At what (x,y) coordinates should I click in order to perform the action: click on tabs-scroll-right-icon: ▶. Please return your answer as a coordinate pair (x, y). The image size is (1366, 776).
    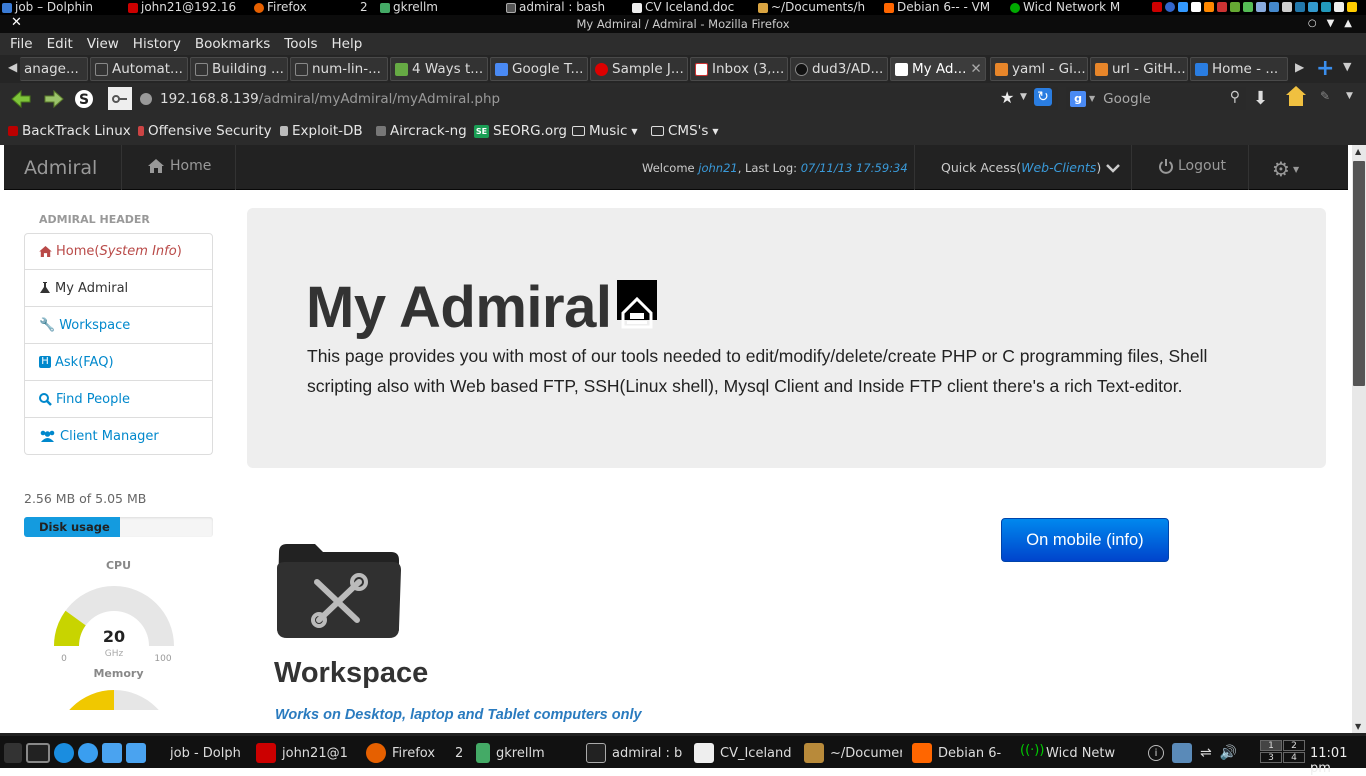
    Looking at the image, I should click on (1299, 67).